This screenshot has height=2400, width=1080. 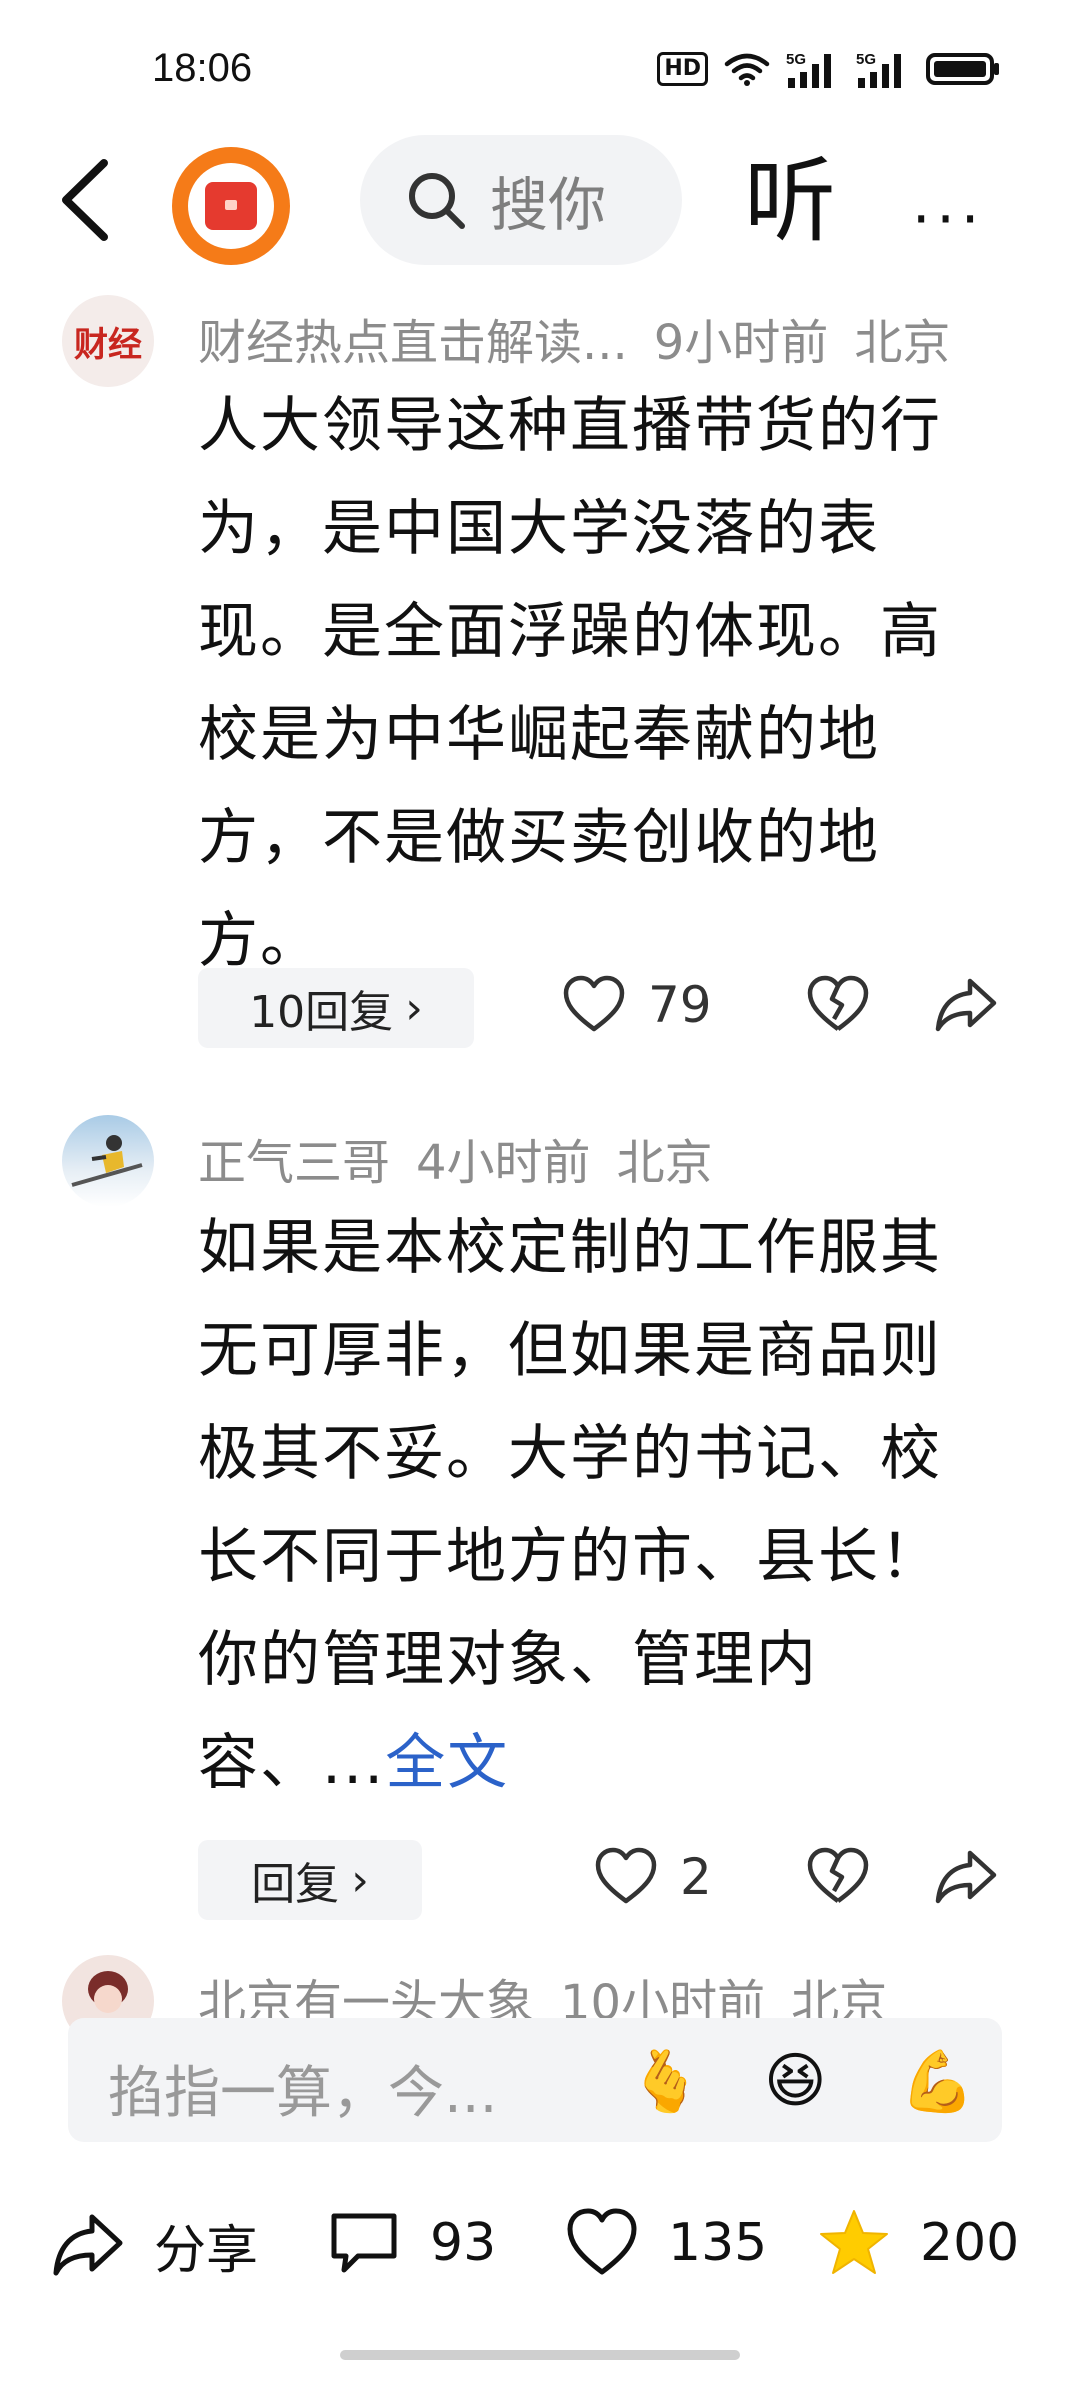 I want to click on signal-5g-secondary-icon: 5G, so click(x=878, y=69).